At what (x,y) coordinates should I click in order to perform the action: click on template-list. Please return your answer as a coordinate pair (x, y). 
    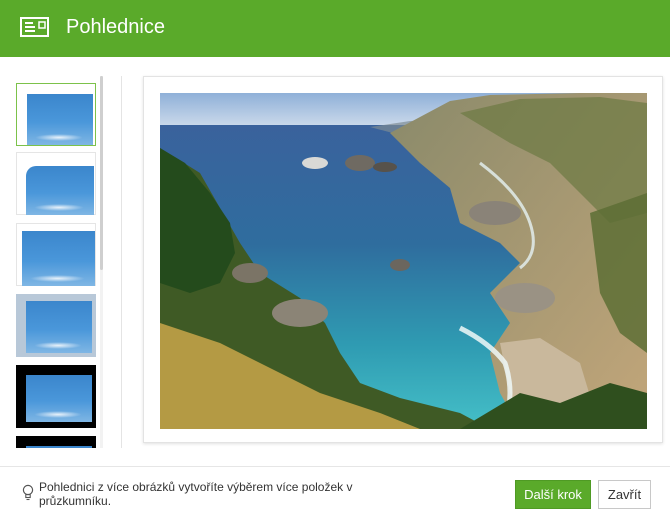
    Looking at the image, I should click on (59, 262).